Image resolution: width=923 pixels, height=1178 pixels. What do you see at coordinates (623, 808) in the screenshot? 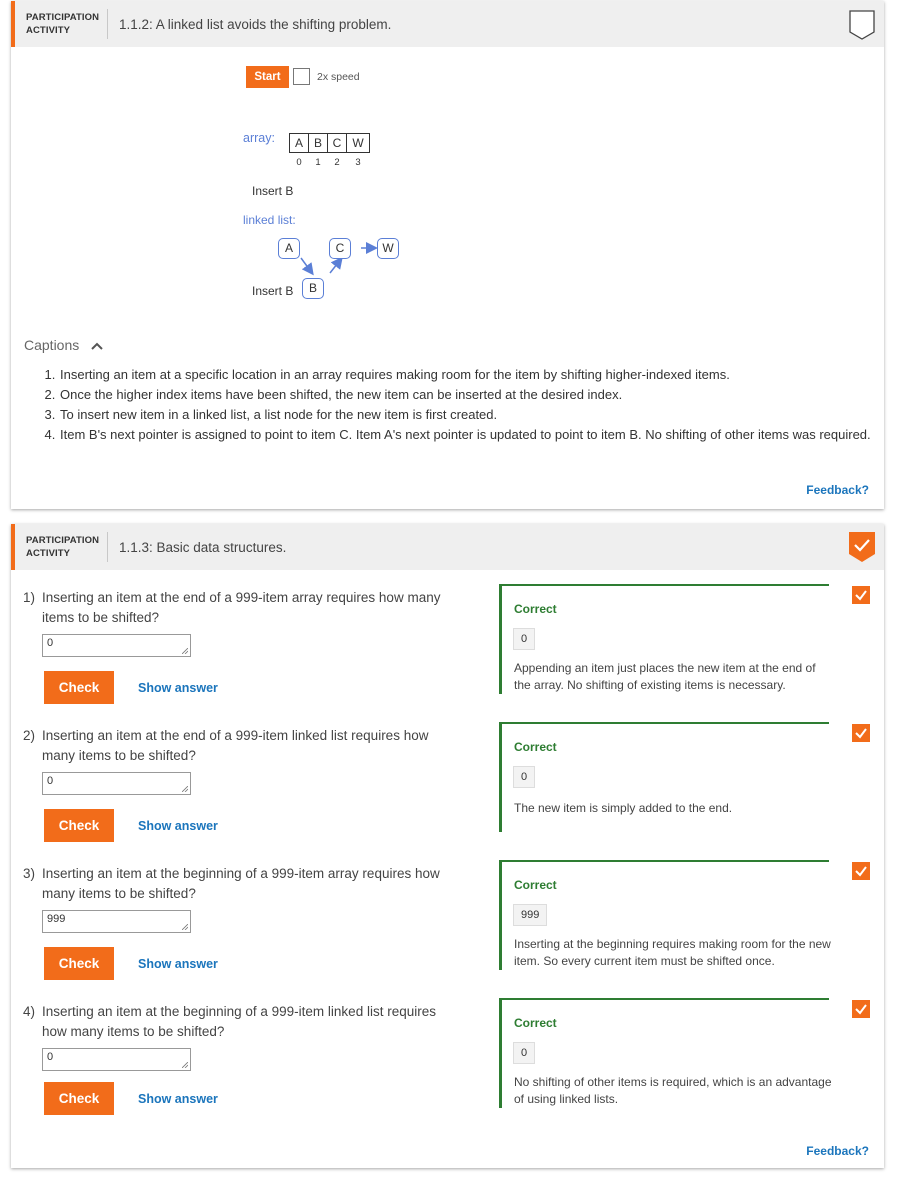
I see `answer-explanation: The new item is simply added to the end.` at bounding box center [623, 808].